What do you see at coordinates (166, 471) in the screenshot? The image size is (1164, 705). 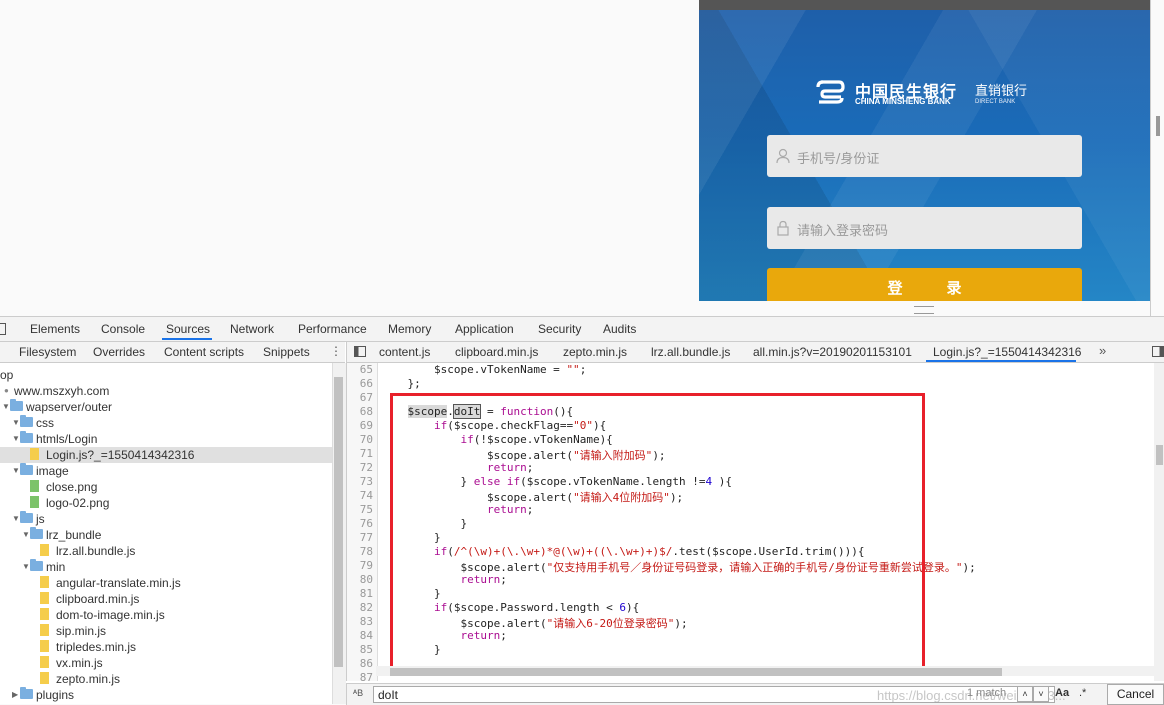 I see `tree-item: ▼ image` at bounding box center [166, 471].